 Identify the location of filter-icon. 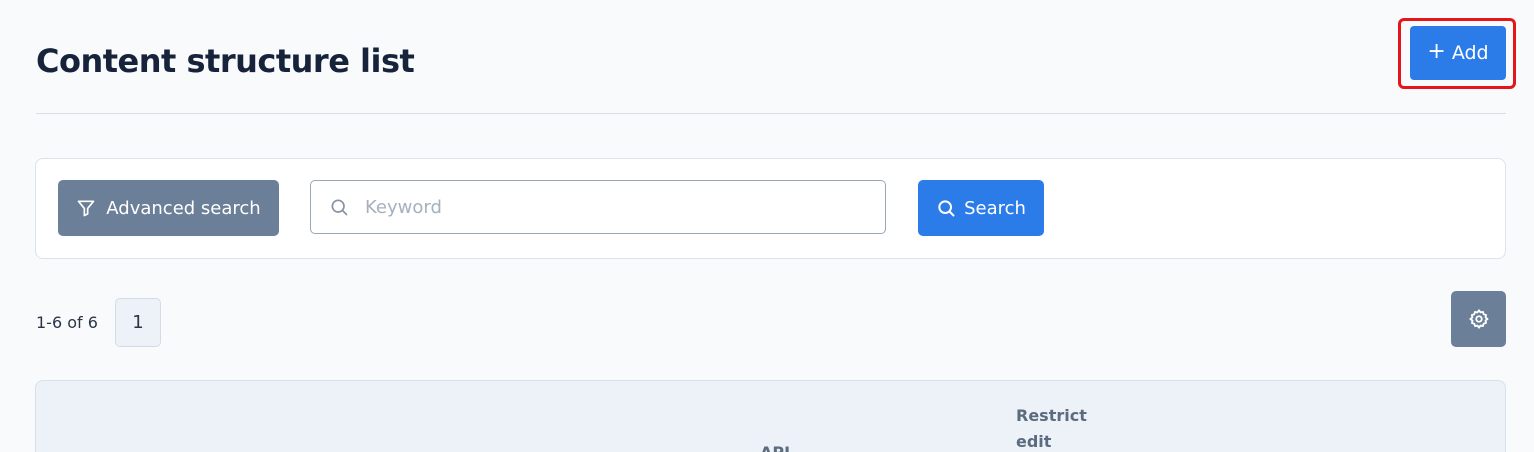
(86, 208).